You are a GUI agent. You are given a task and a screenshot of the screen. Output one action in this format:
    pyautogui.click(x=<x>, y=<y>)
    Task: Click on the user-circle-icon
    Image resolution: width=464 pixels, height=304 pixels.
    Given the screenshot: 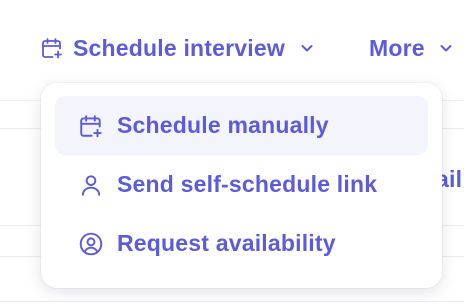 What is the action you would take?
    pyautogui.click(x=91, y=244)
    